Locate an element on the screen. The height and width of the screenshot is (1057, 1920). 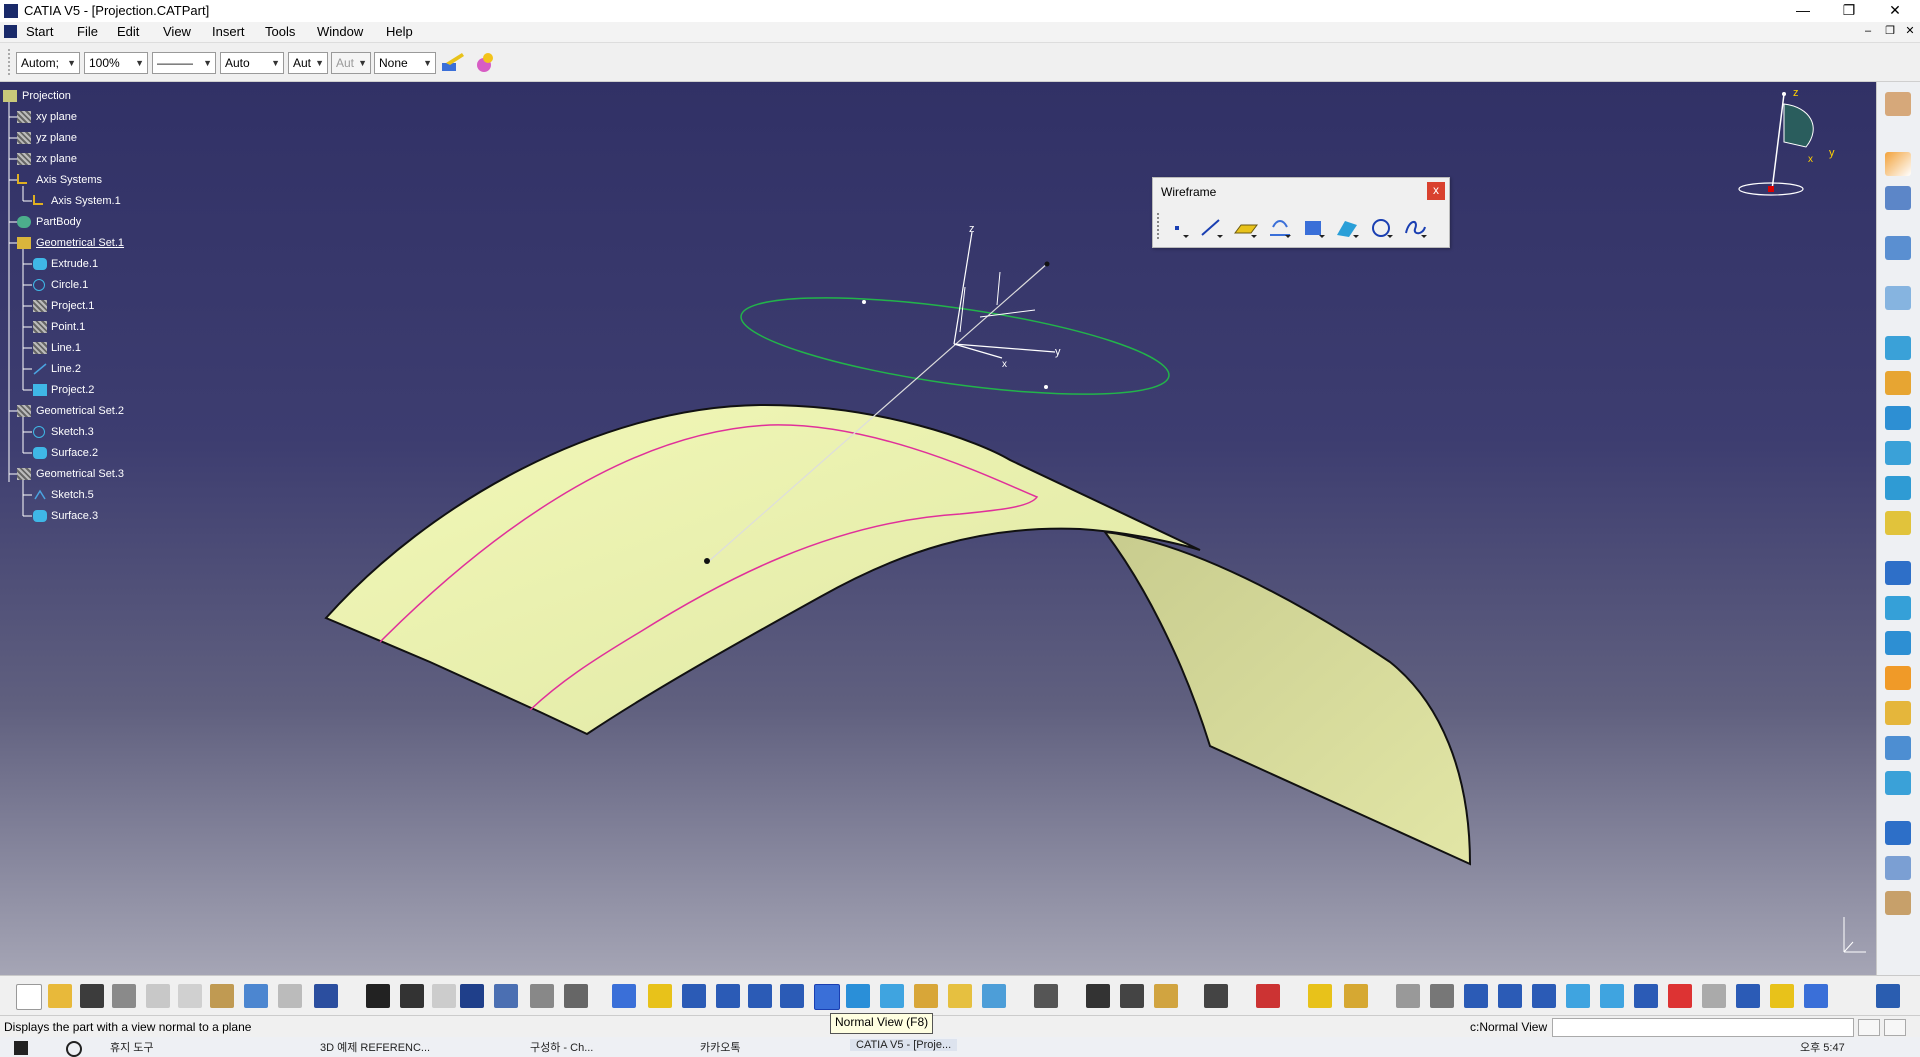
snap-icon is located at coordinates (1646, 996).